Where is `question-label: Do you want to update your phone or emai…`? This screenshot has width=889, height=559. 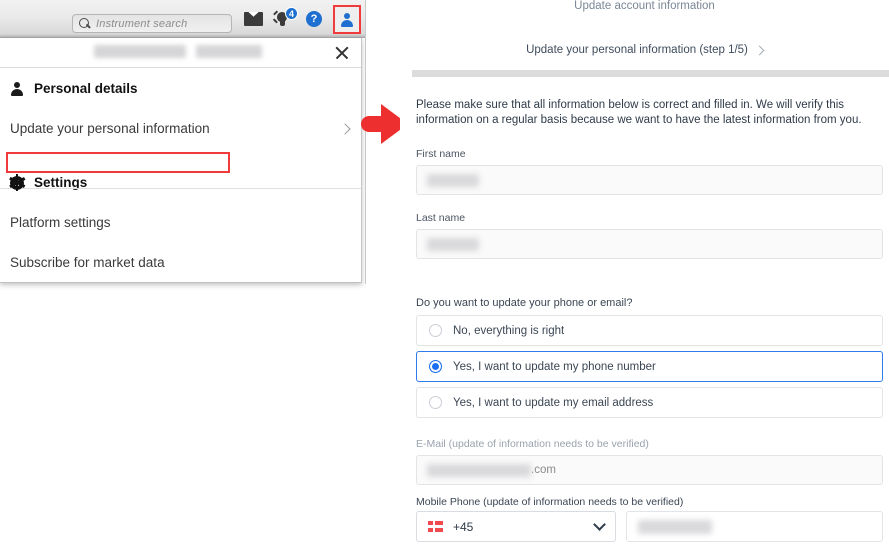 question-label: Do you want to update your phone or emai… is located at coordinates (524, 303).